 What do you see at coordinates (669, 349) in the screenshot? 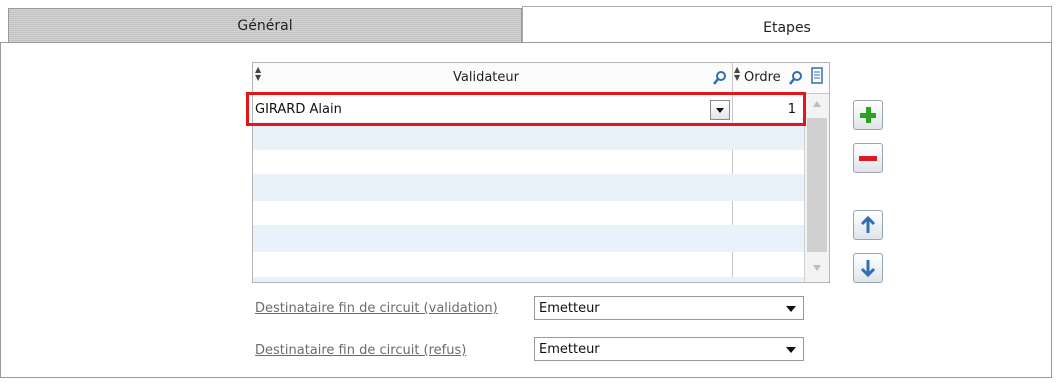
I see `refusal-recipient-select: Emetteur` at bounding box center [669, 349].